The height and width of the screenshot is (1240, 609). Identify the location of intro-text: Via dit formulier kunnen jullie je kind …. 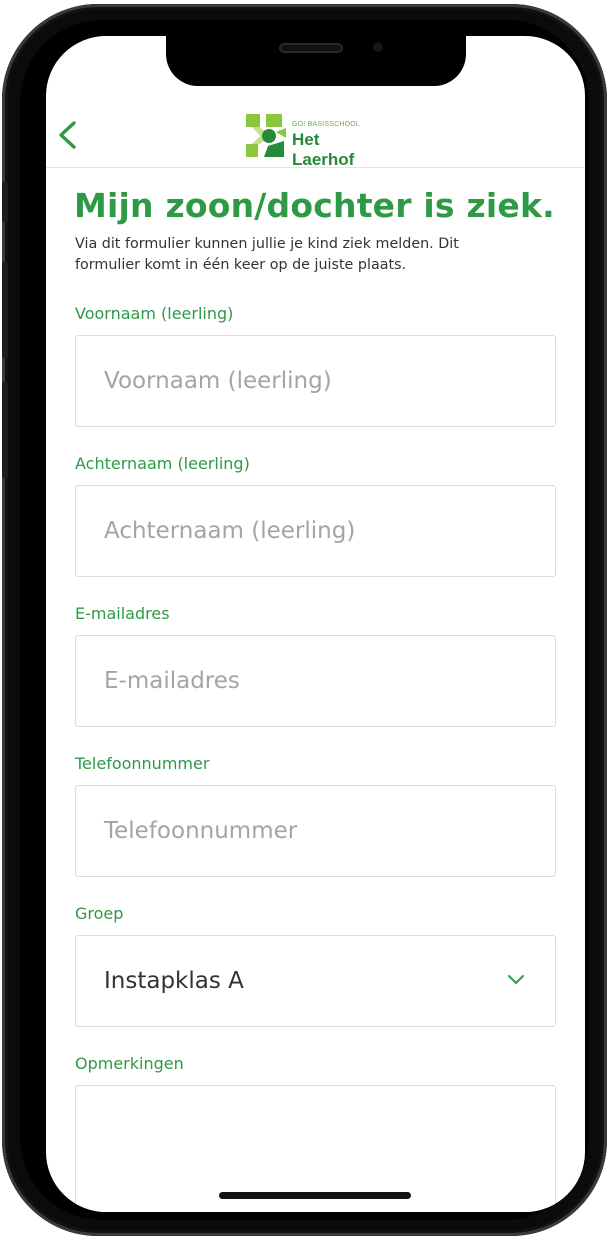
(267, 254).